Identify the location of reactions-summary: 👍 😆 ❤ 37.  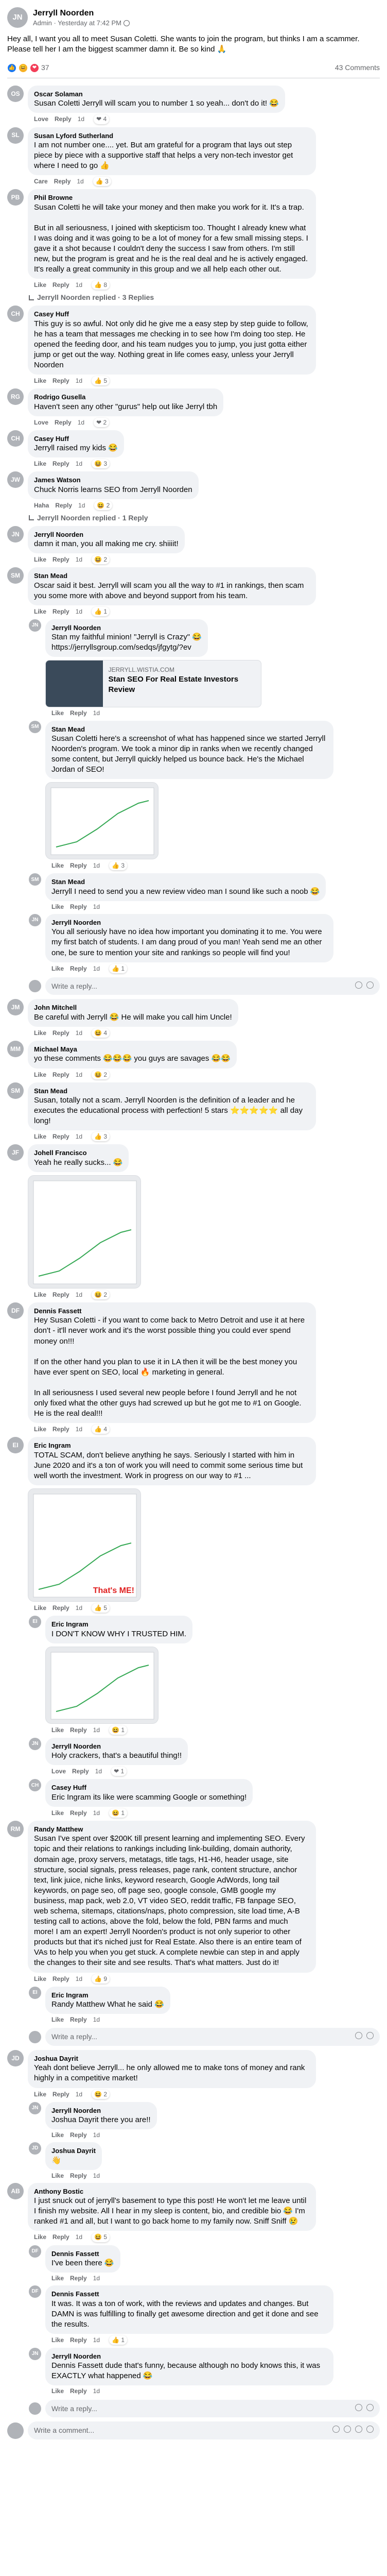
(28, 68).